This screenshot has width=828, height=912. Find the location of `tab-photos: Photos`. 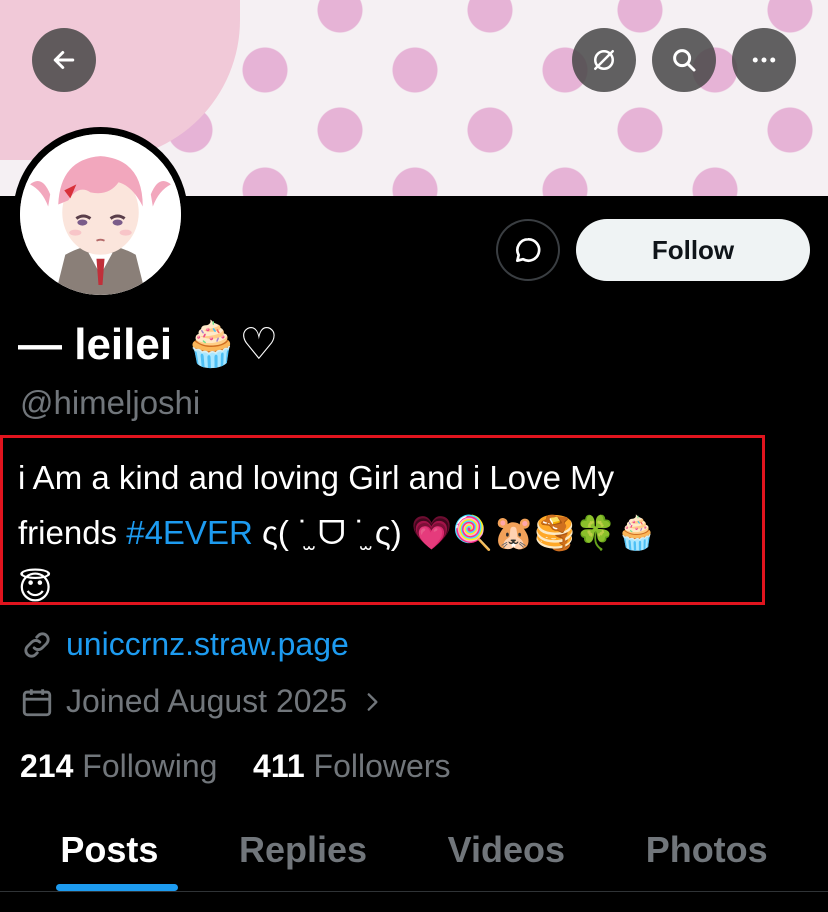

tab-photos: Photos is located at coordinates (707, 850).